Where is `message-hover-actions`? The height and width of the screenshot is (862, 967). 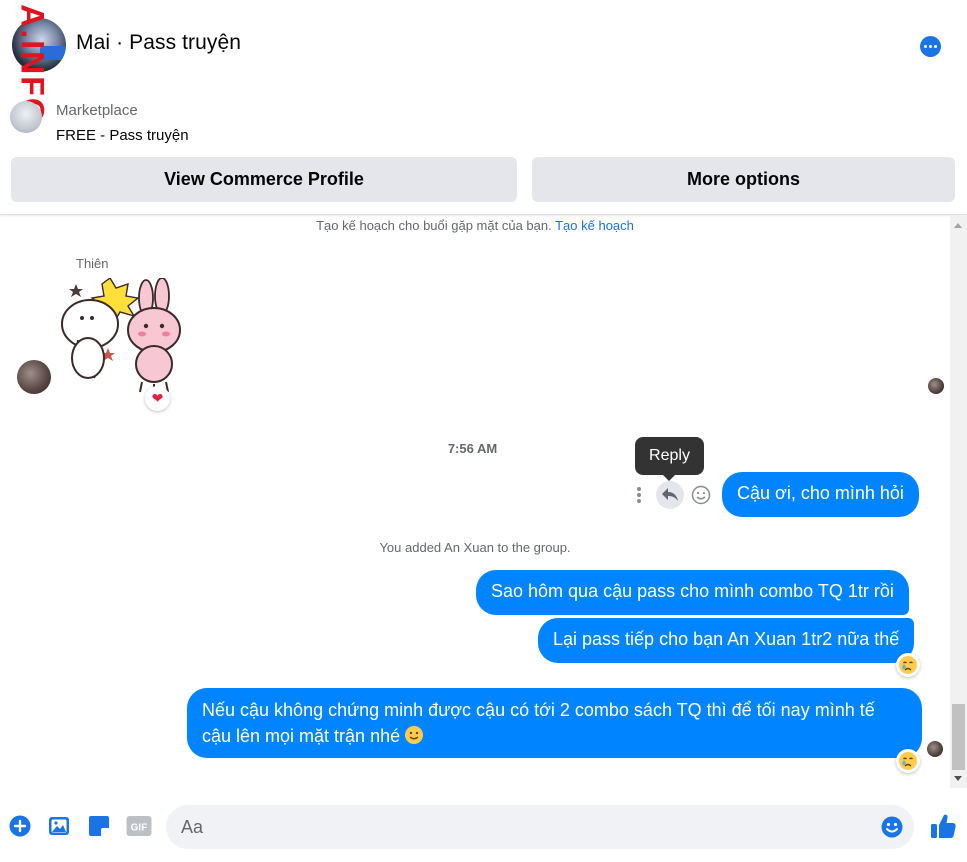
message-hover-actions is located at coordinates (673, 495).